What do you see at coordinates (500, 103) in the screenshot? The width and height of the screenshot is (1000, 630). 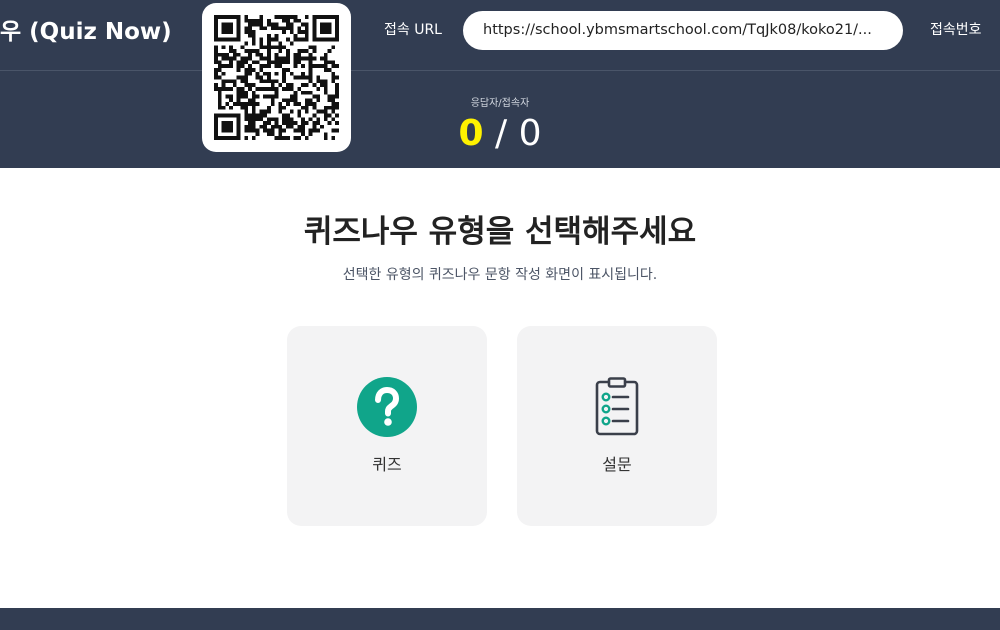 I see `counter-label: 응답자/접속자` at bounding box center [500, 103].